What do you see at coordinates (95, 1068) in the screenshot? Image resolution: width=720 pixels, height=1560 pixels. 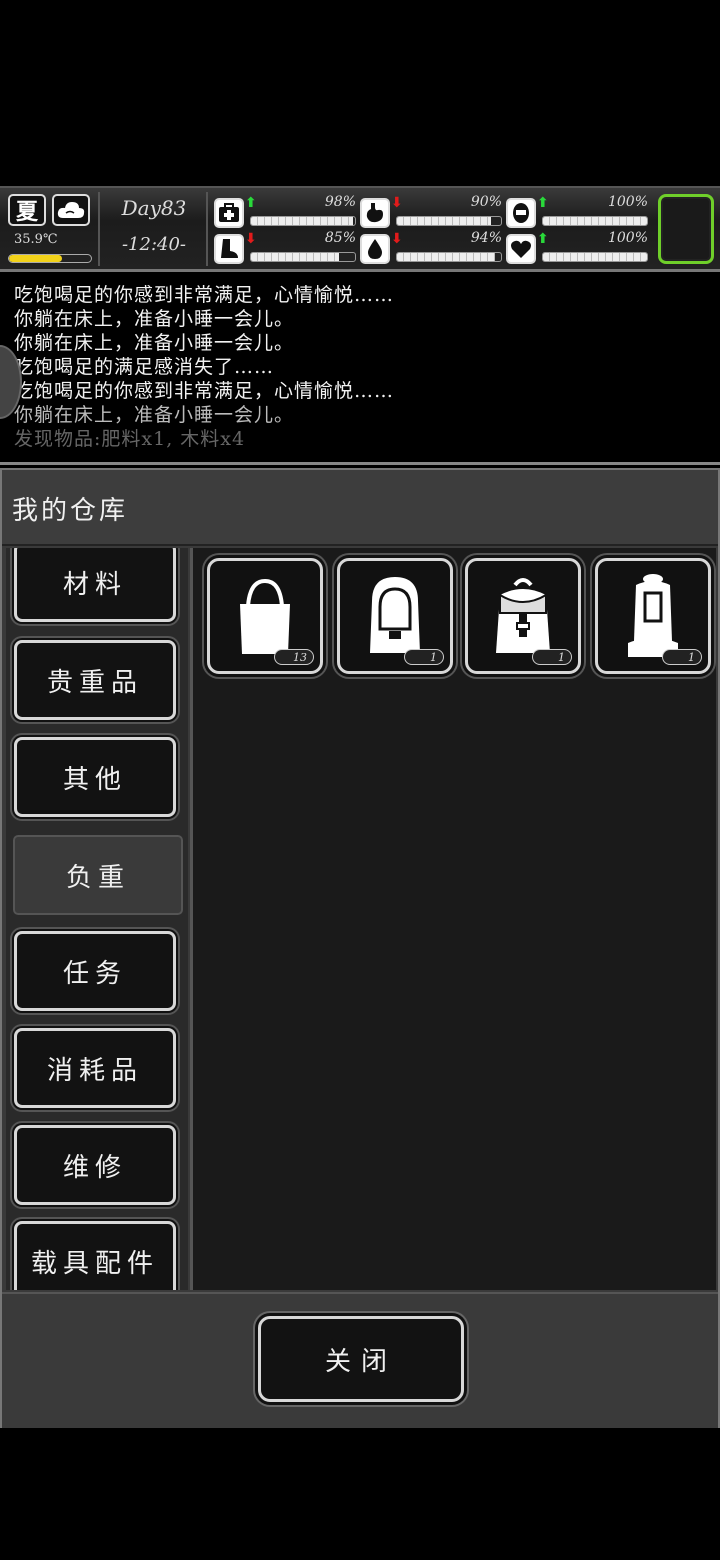 I see `category-button: 消耗品` at bounding box center [95, 1068].